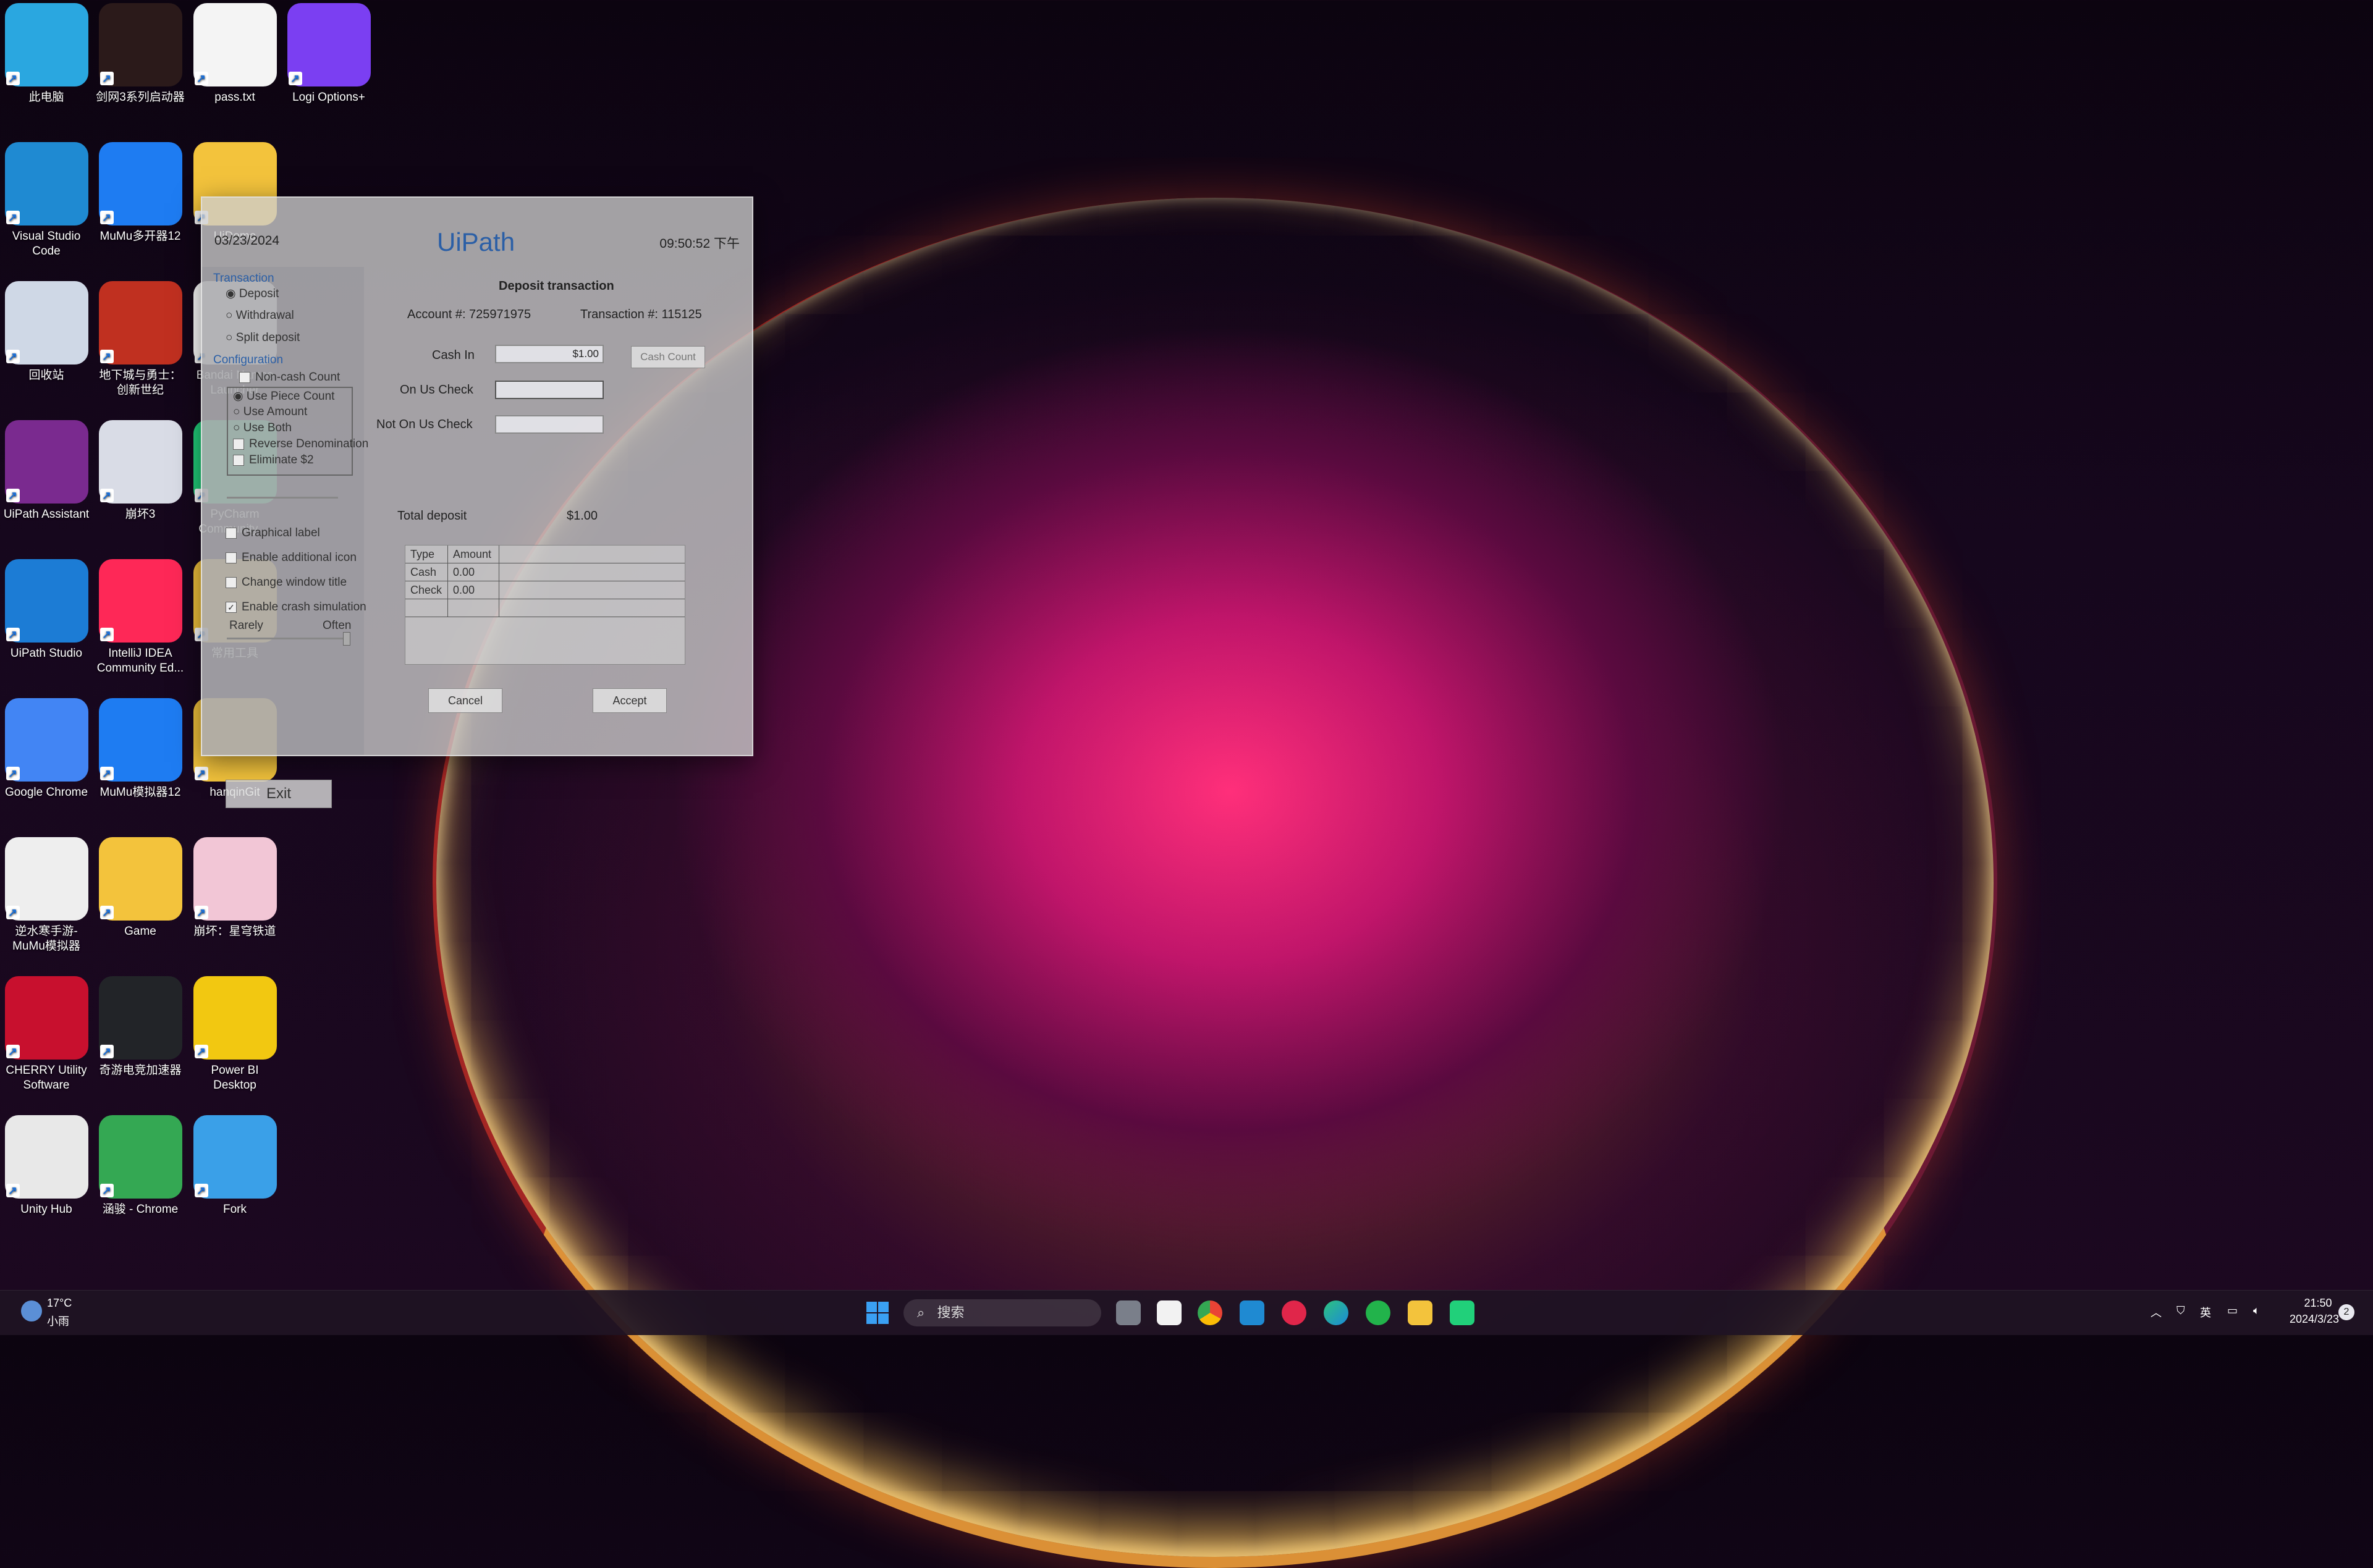  I want to click on recycle-bin-icon: ↗, so click(46, 323).